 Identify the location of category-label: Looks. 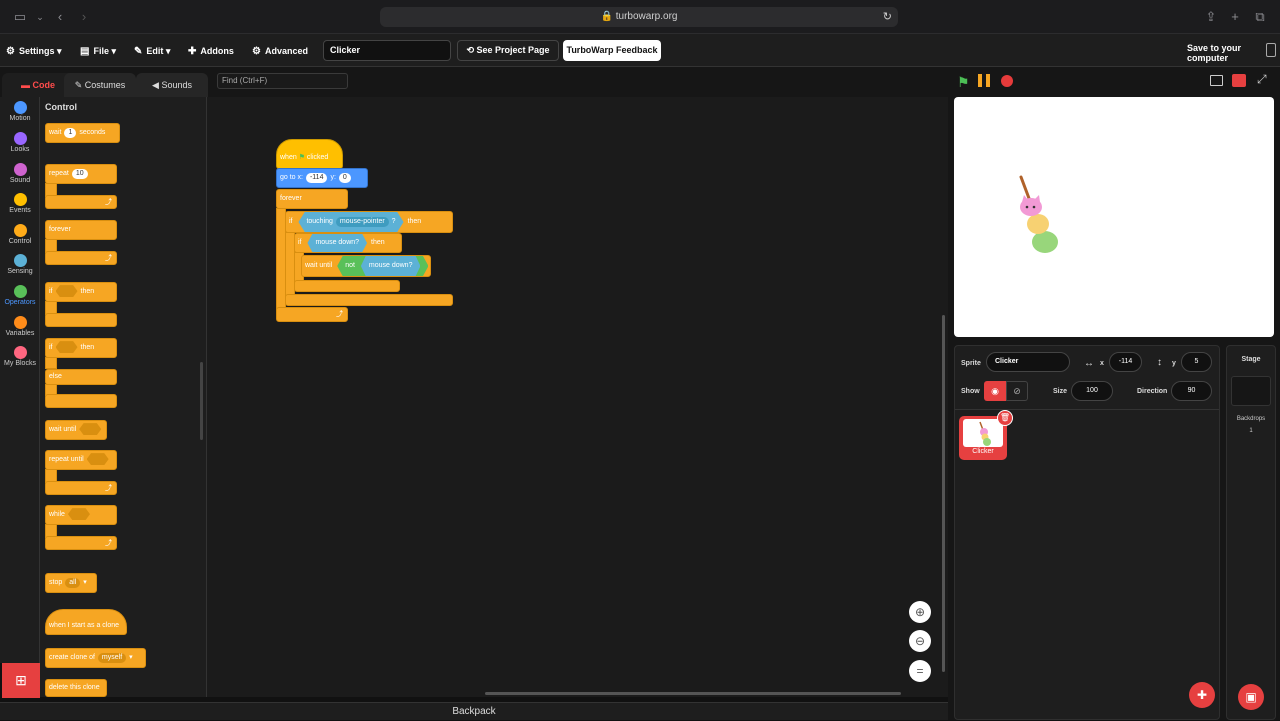
(20, 149).